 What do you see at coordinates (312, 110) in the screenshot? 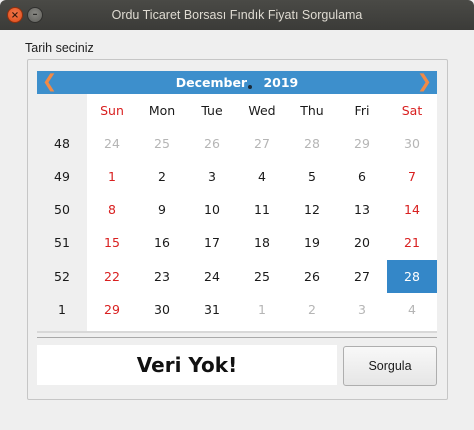
I see `weekday-header: Thu` at bounding box center [312, 110].